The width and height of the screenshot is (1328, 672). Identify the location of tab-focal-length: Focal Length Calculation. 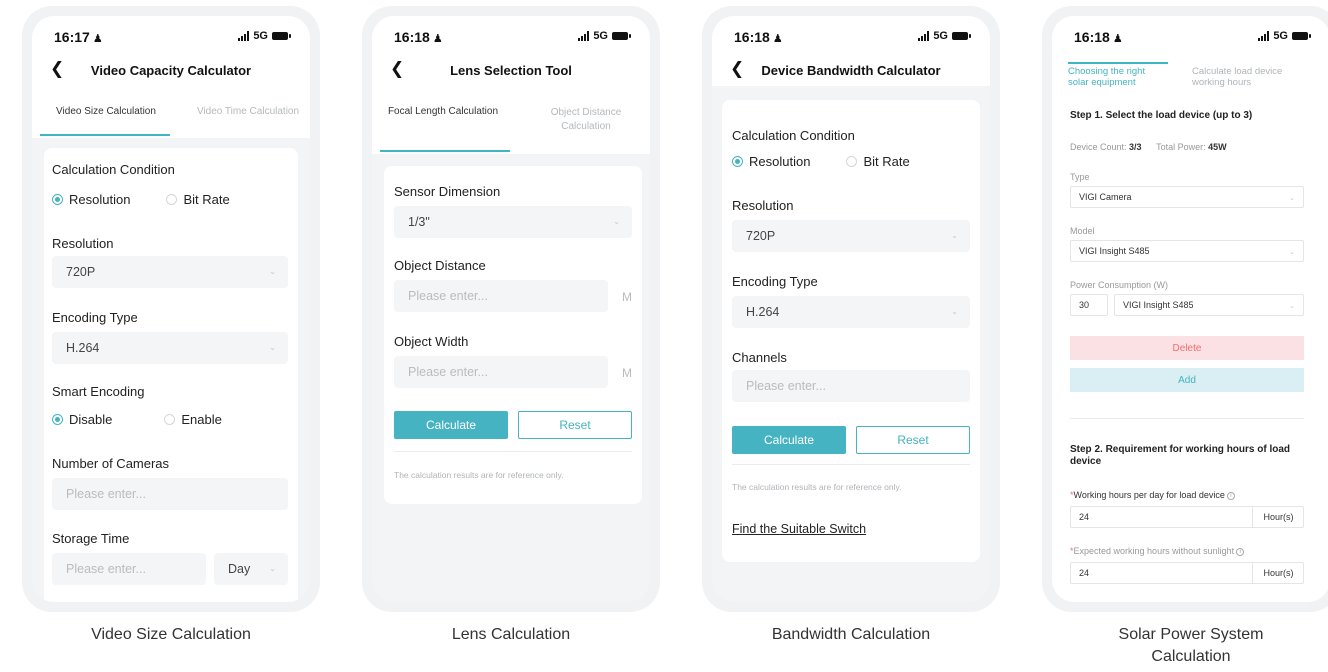
(443, 111).